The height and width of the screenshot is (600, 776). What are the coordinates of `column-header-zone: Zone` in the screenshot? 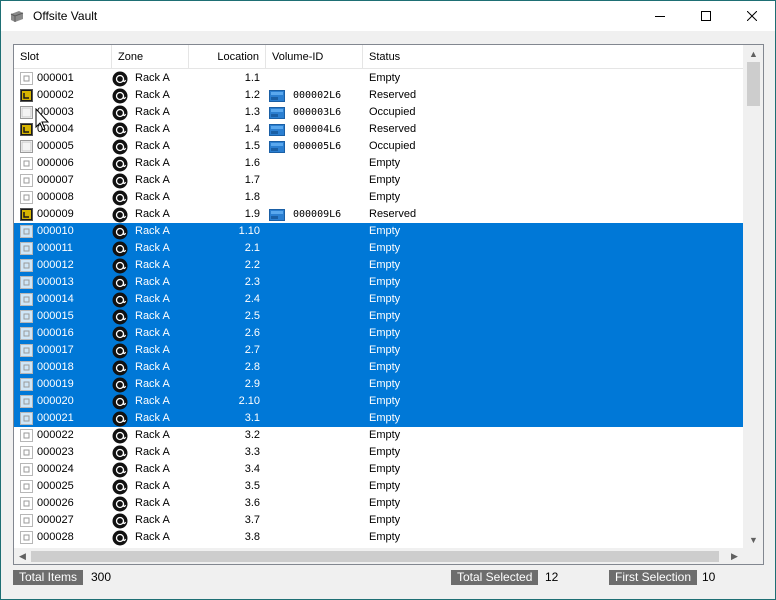 It's located at (150, 57).